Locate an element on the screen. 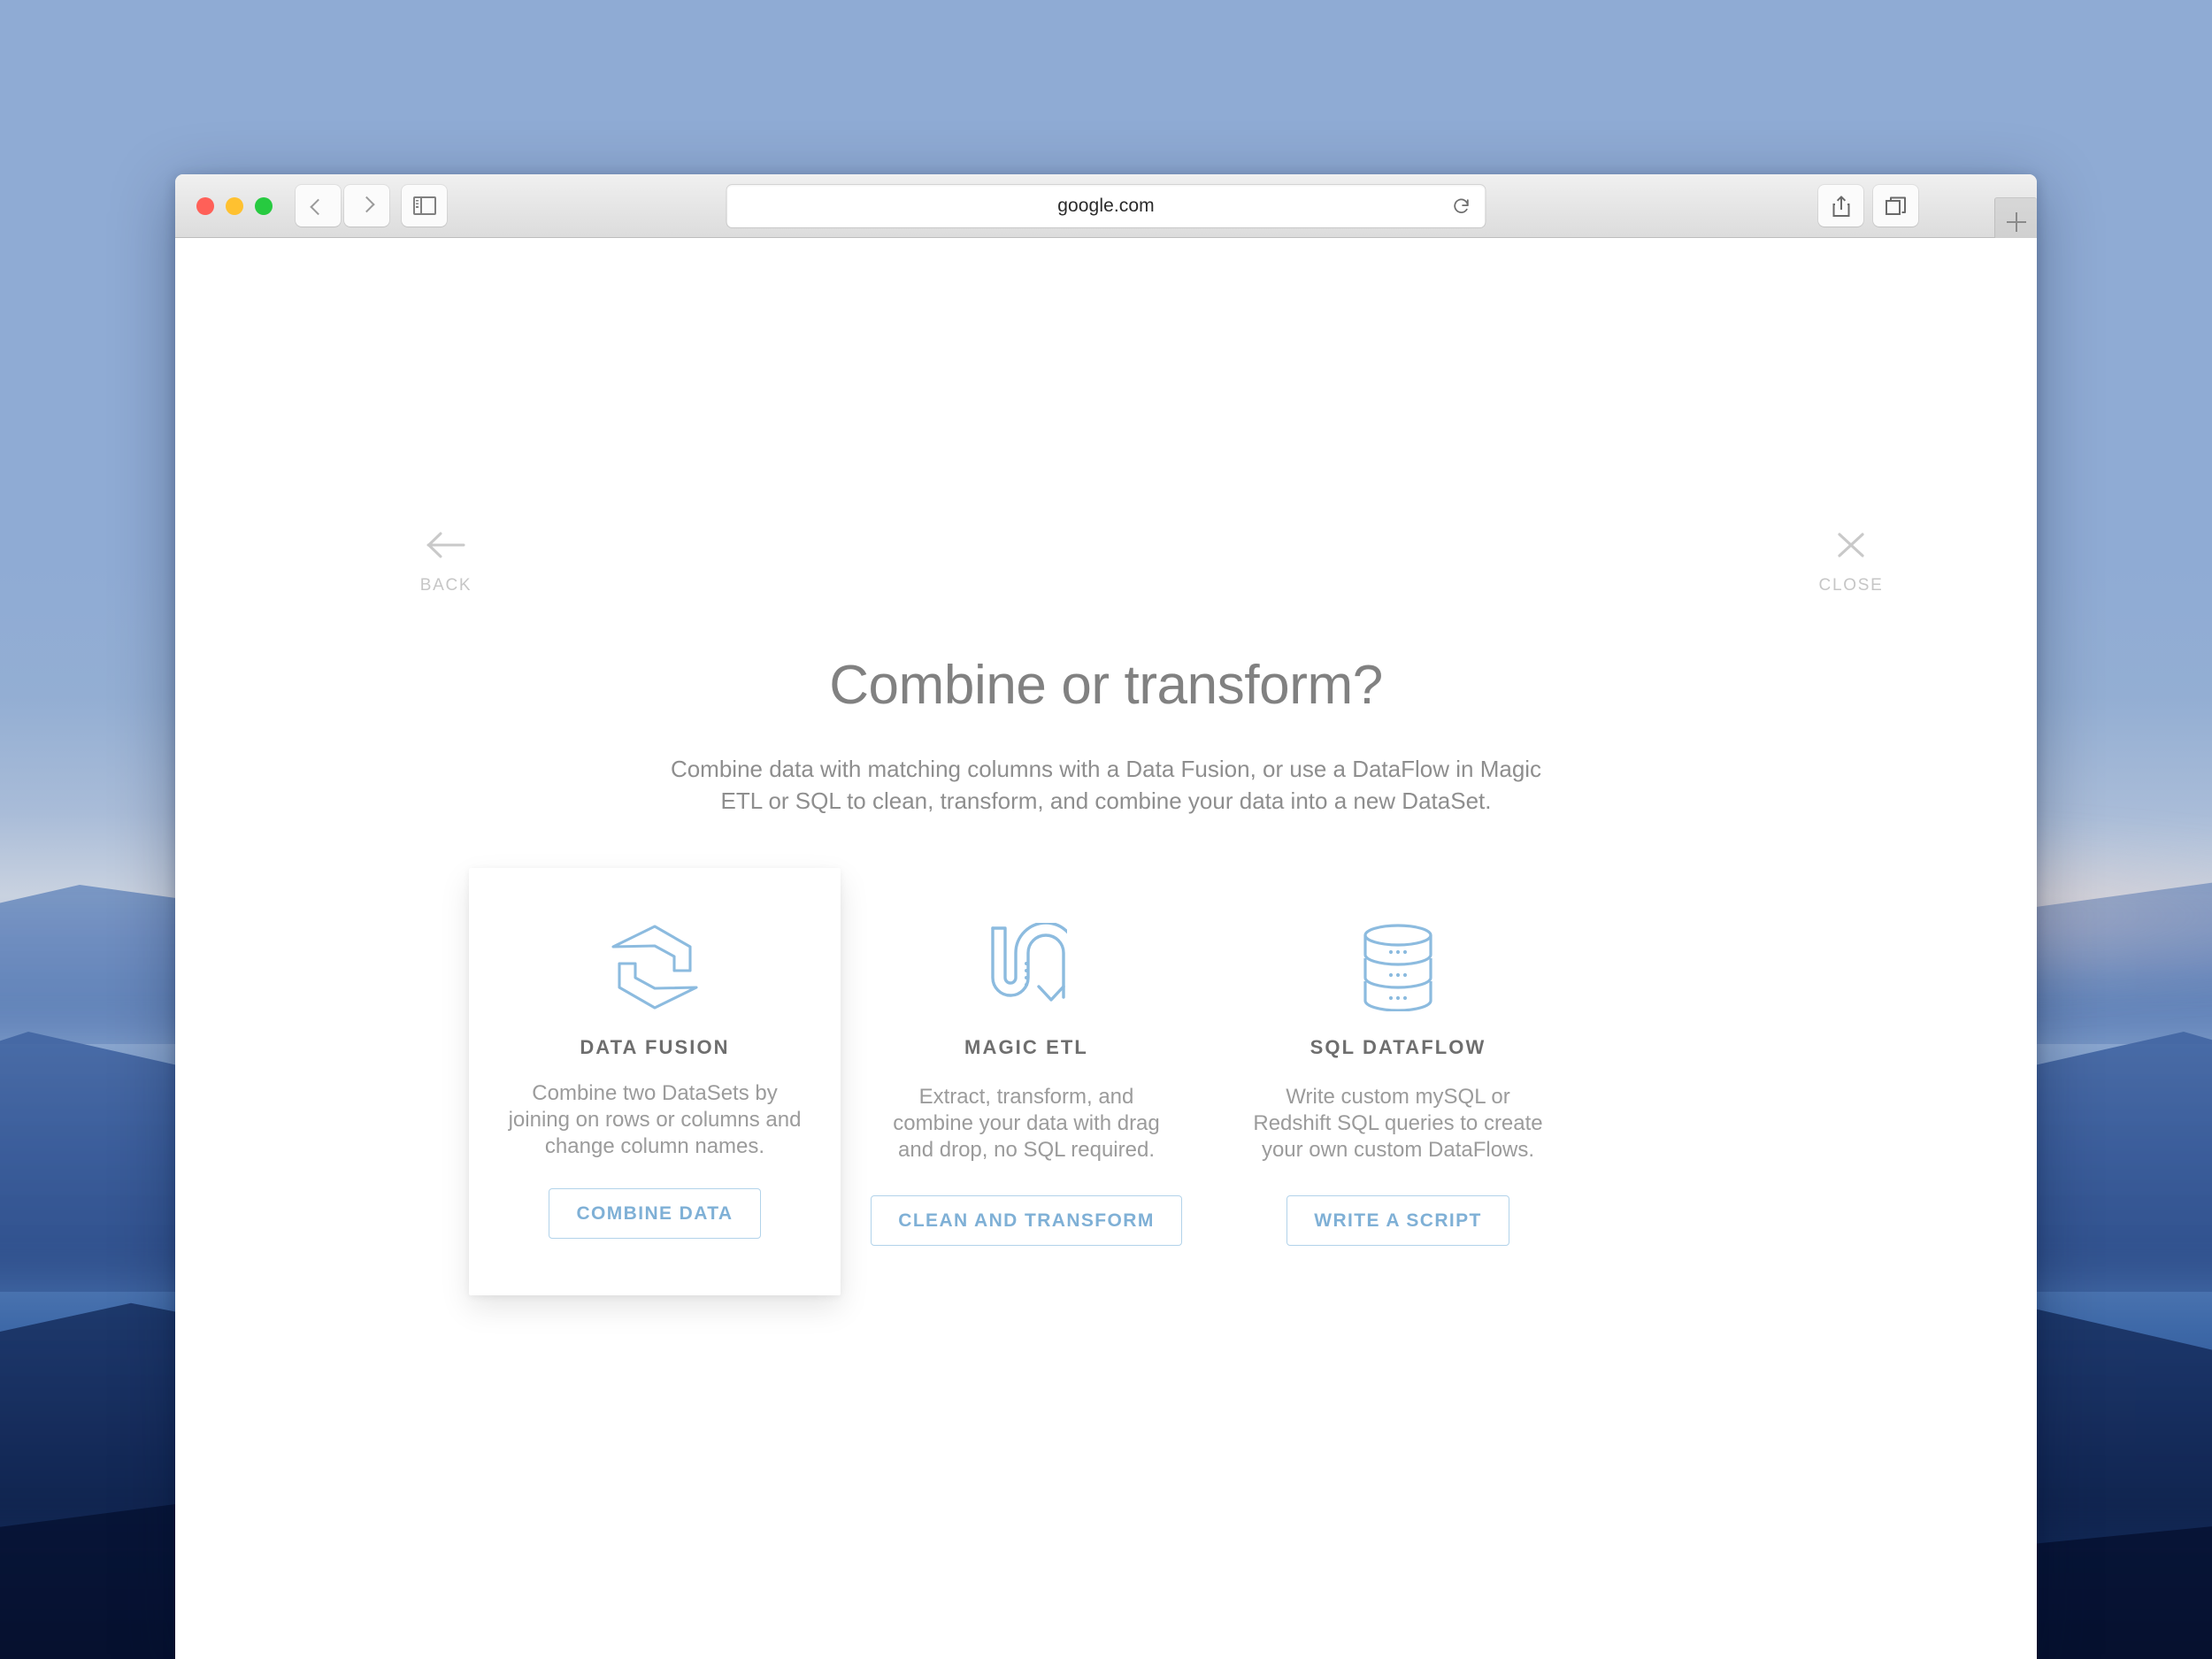  data-fusion-icon-wrap is located at coordinates (655, 967).